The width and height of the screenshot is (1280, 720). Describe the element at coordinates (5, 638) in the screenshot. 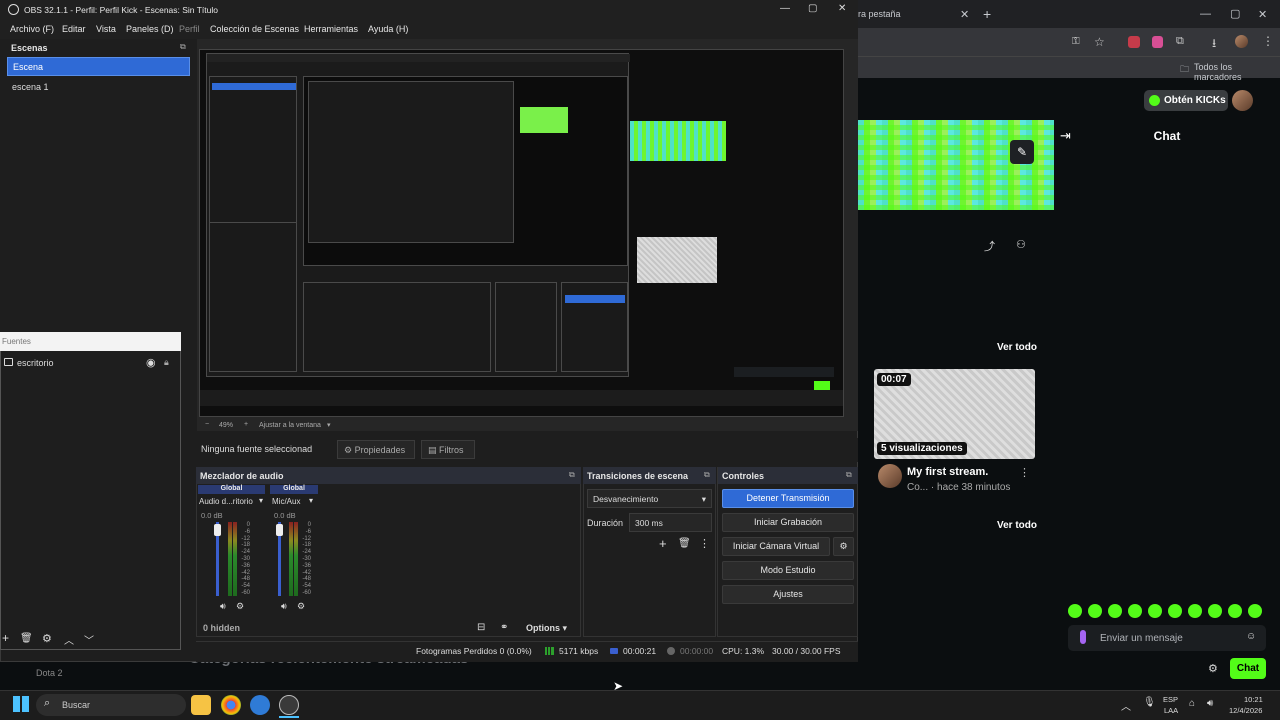

I see `add-source-icon: +` at that location.